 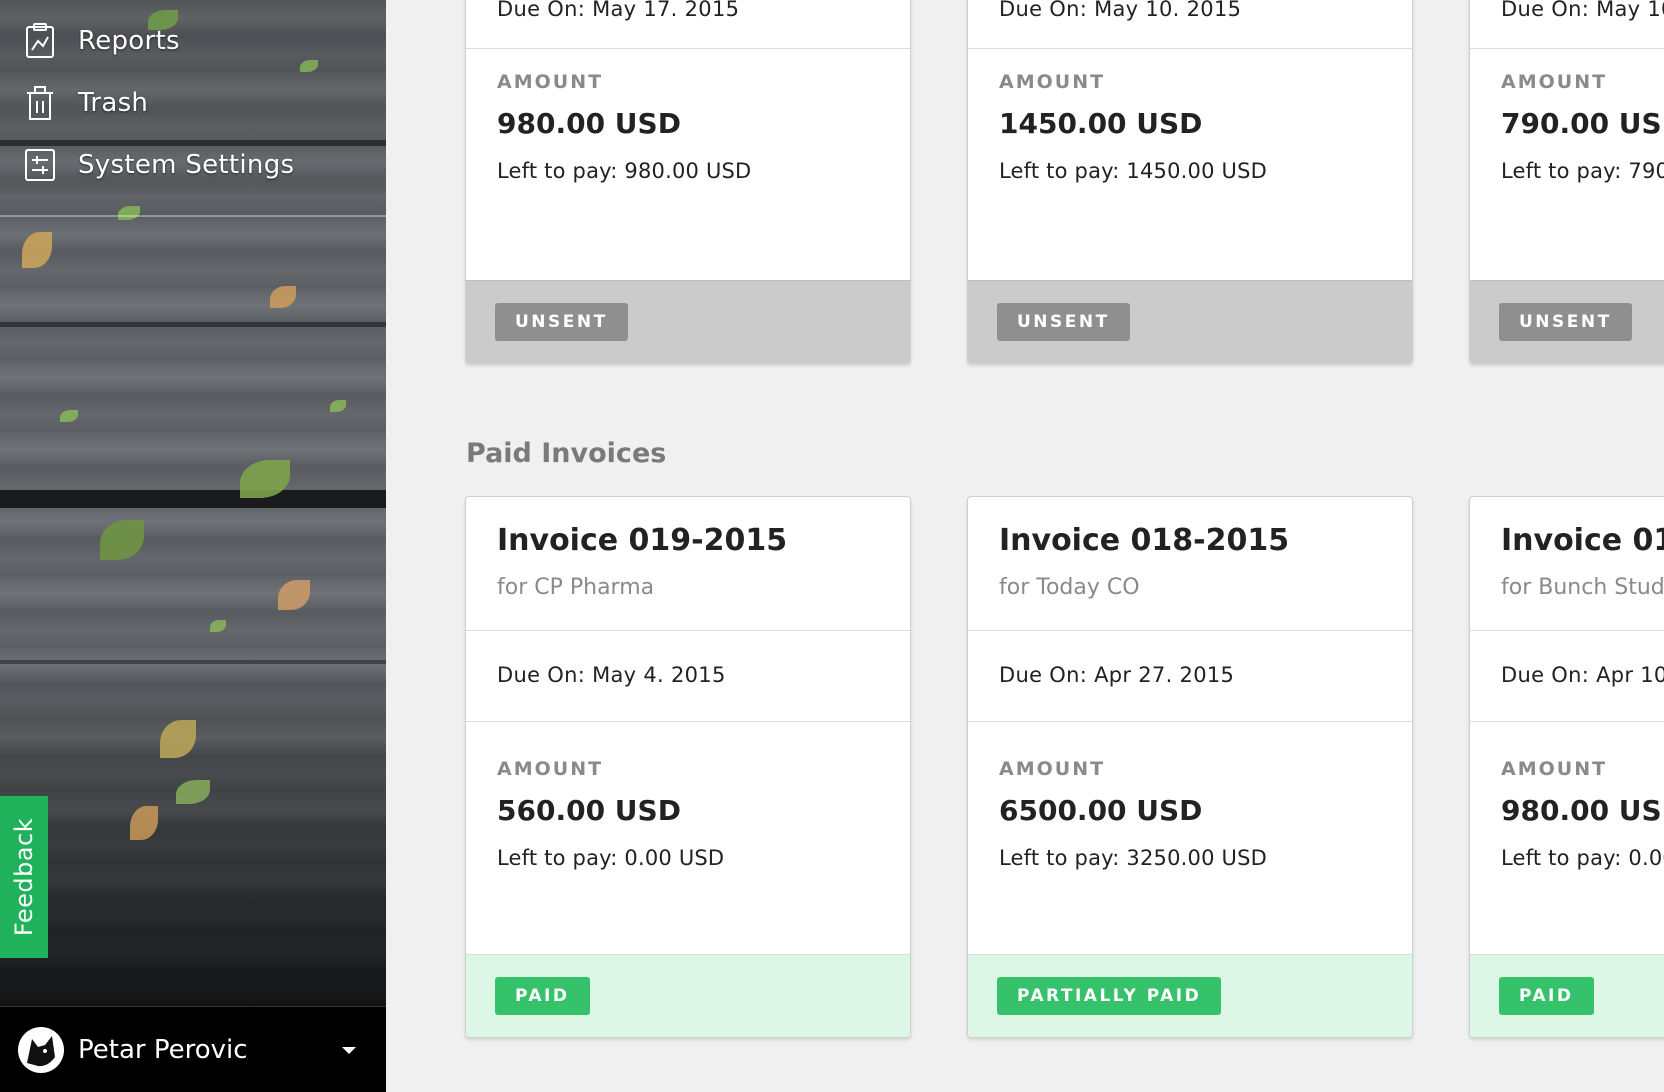 I want to click on due-date: Due On: Apr 27. 2015, so click(x=1117, y=675).